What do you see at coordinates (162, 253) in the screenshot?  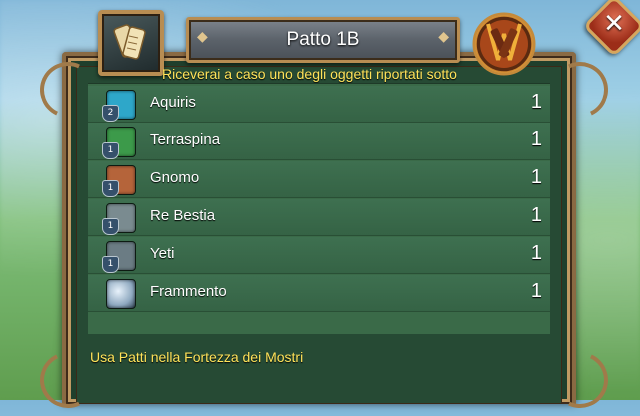 I see `item-name: Yeti` at bounding box center [162, 253].